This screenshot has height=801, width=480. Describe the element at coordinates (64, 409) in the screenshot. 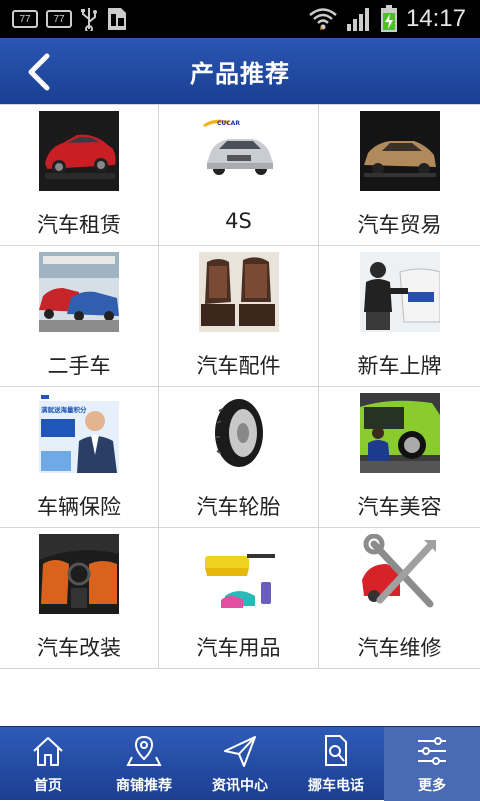

I see `insurance-ad-text: 满就送海量积分` at that location.